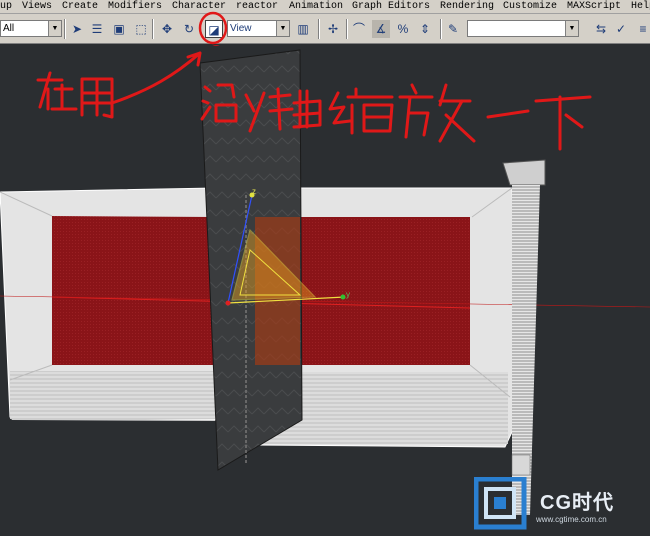  Describe the element at coordinates (241, 28) in the screenshot. I see `reference-coord-value: View` at that location.